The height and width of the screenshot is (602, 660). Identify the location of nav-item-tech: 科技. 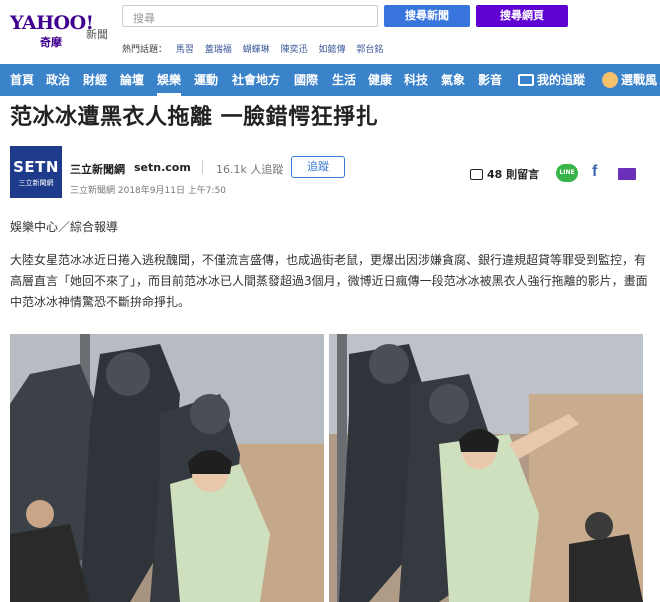
(416, 80).